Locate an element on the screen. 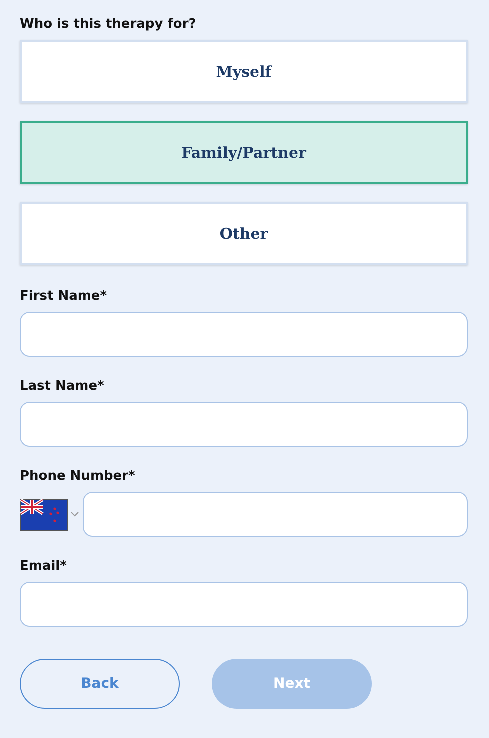 Image resolution: width=489 pixels, height=738 pixels. question-label: Who is this therapy for? is located at coordinates (109, 24).